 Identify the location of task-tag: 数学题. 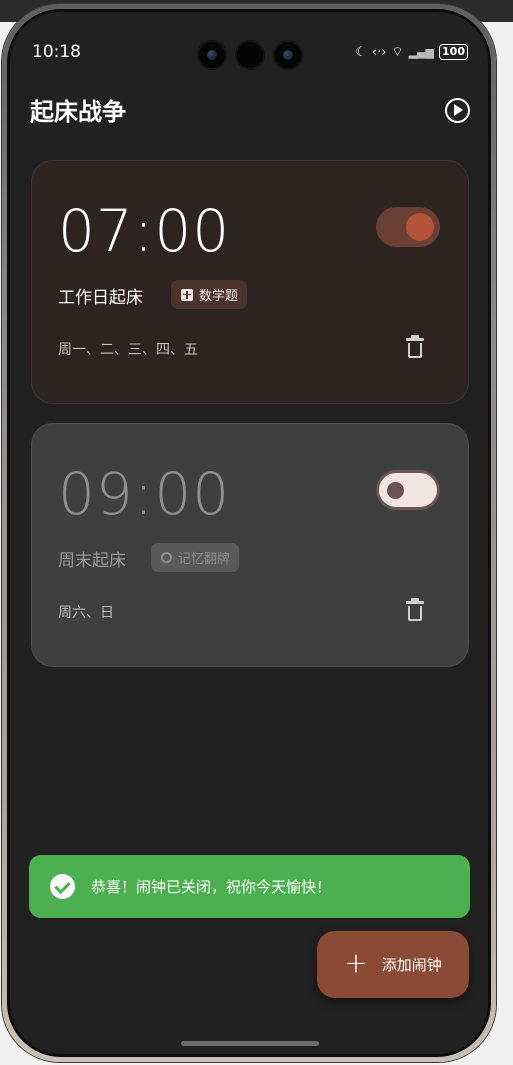
(209, 294).